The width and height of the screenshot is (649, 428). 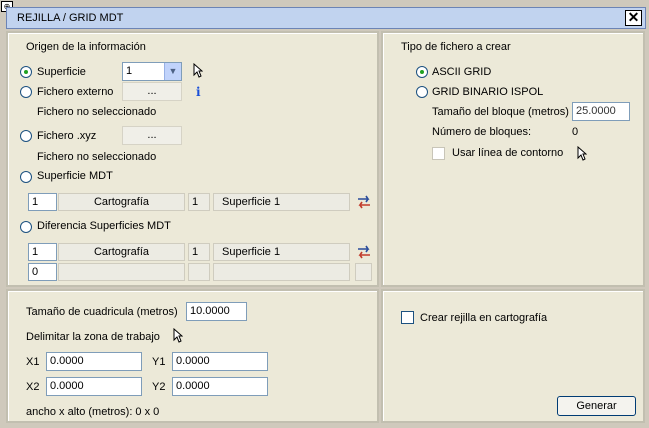 What do you see at coordinates (94, 386) in the screenshot?
I see `x2-input: 0.0000` at bounding box center [94, 386].